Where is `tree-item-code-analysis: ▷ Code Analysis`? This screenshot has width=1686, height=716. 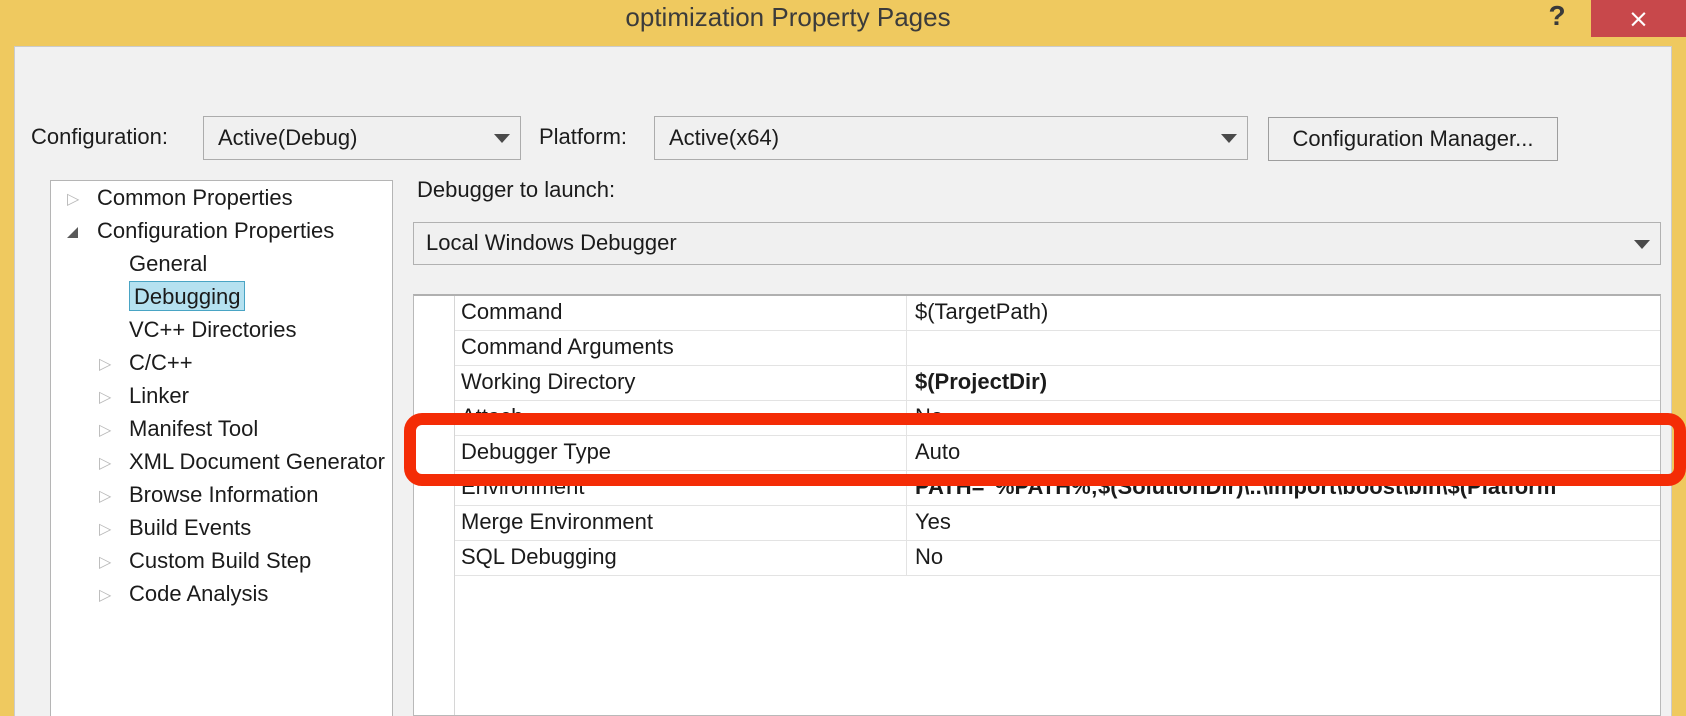 tree-item-code-analysis: ▷ Code Analysis is located at coordinates (221, 593).